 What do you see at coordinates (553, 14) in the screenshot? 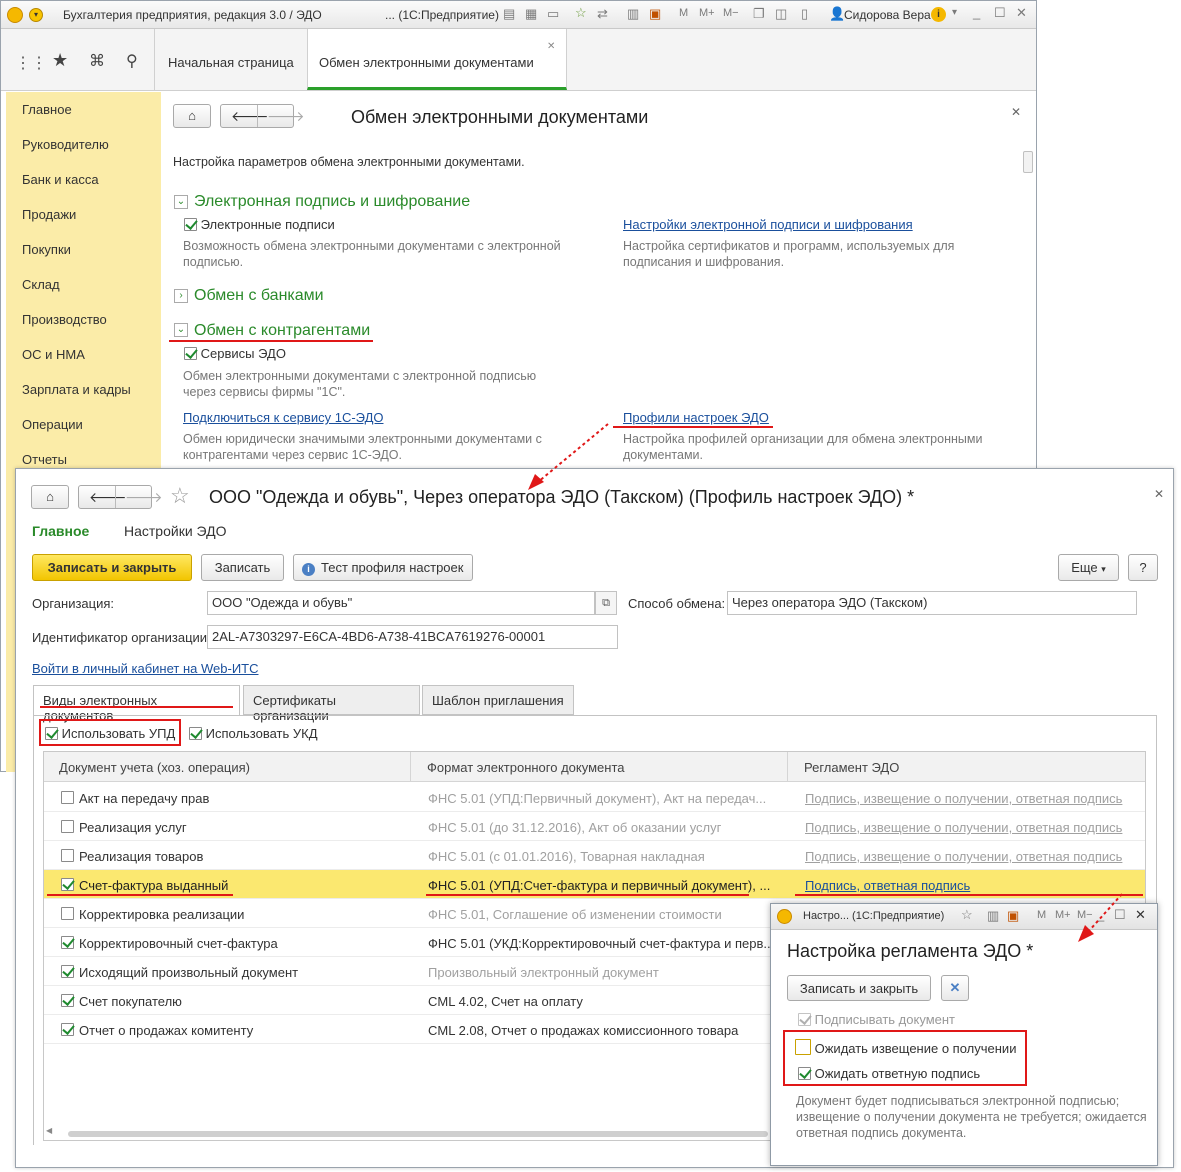
I see `preview-icon: ▭` at bounding box center [553, 14].